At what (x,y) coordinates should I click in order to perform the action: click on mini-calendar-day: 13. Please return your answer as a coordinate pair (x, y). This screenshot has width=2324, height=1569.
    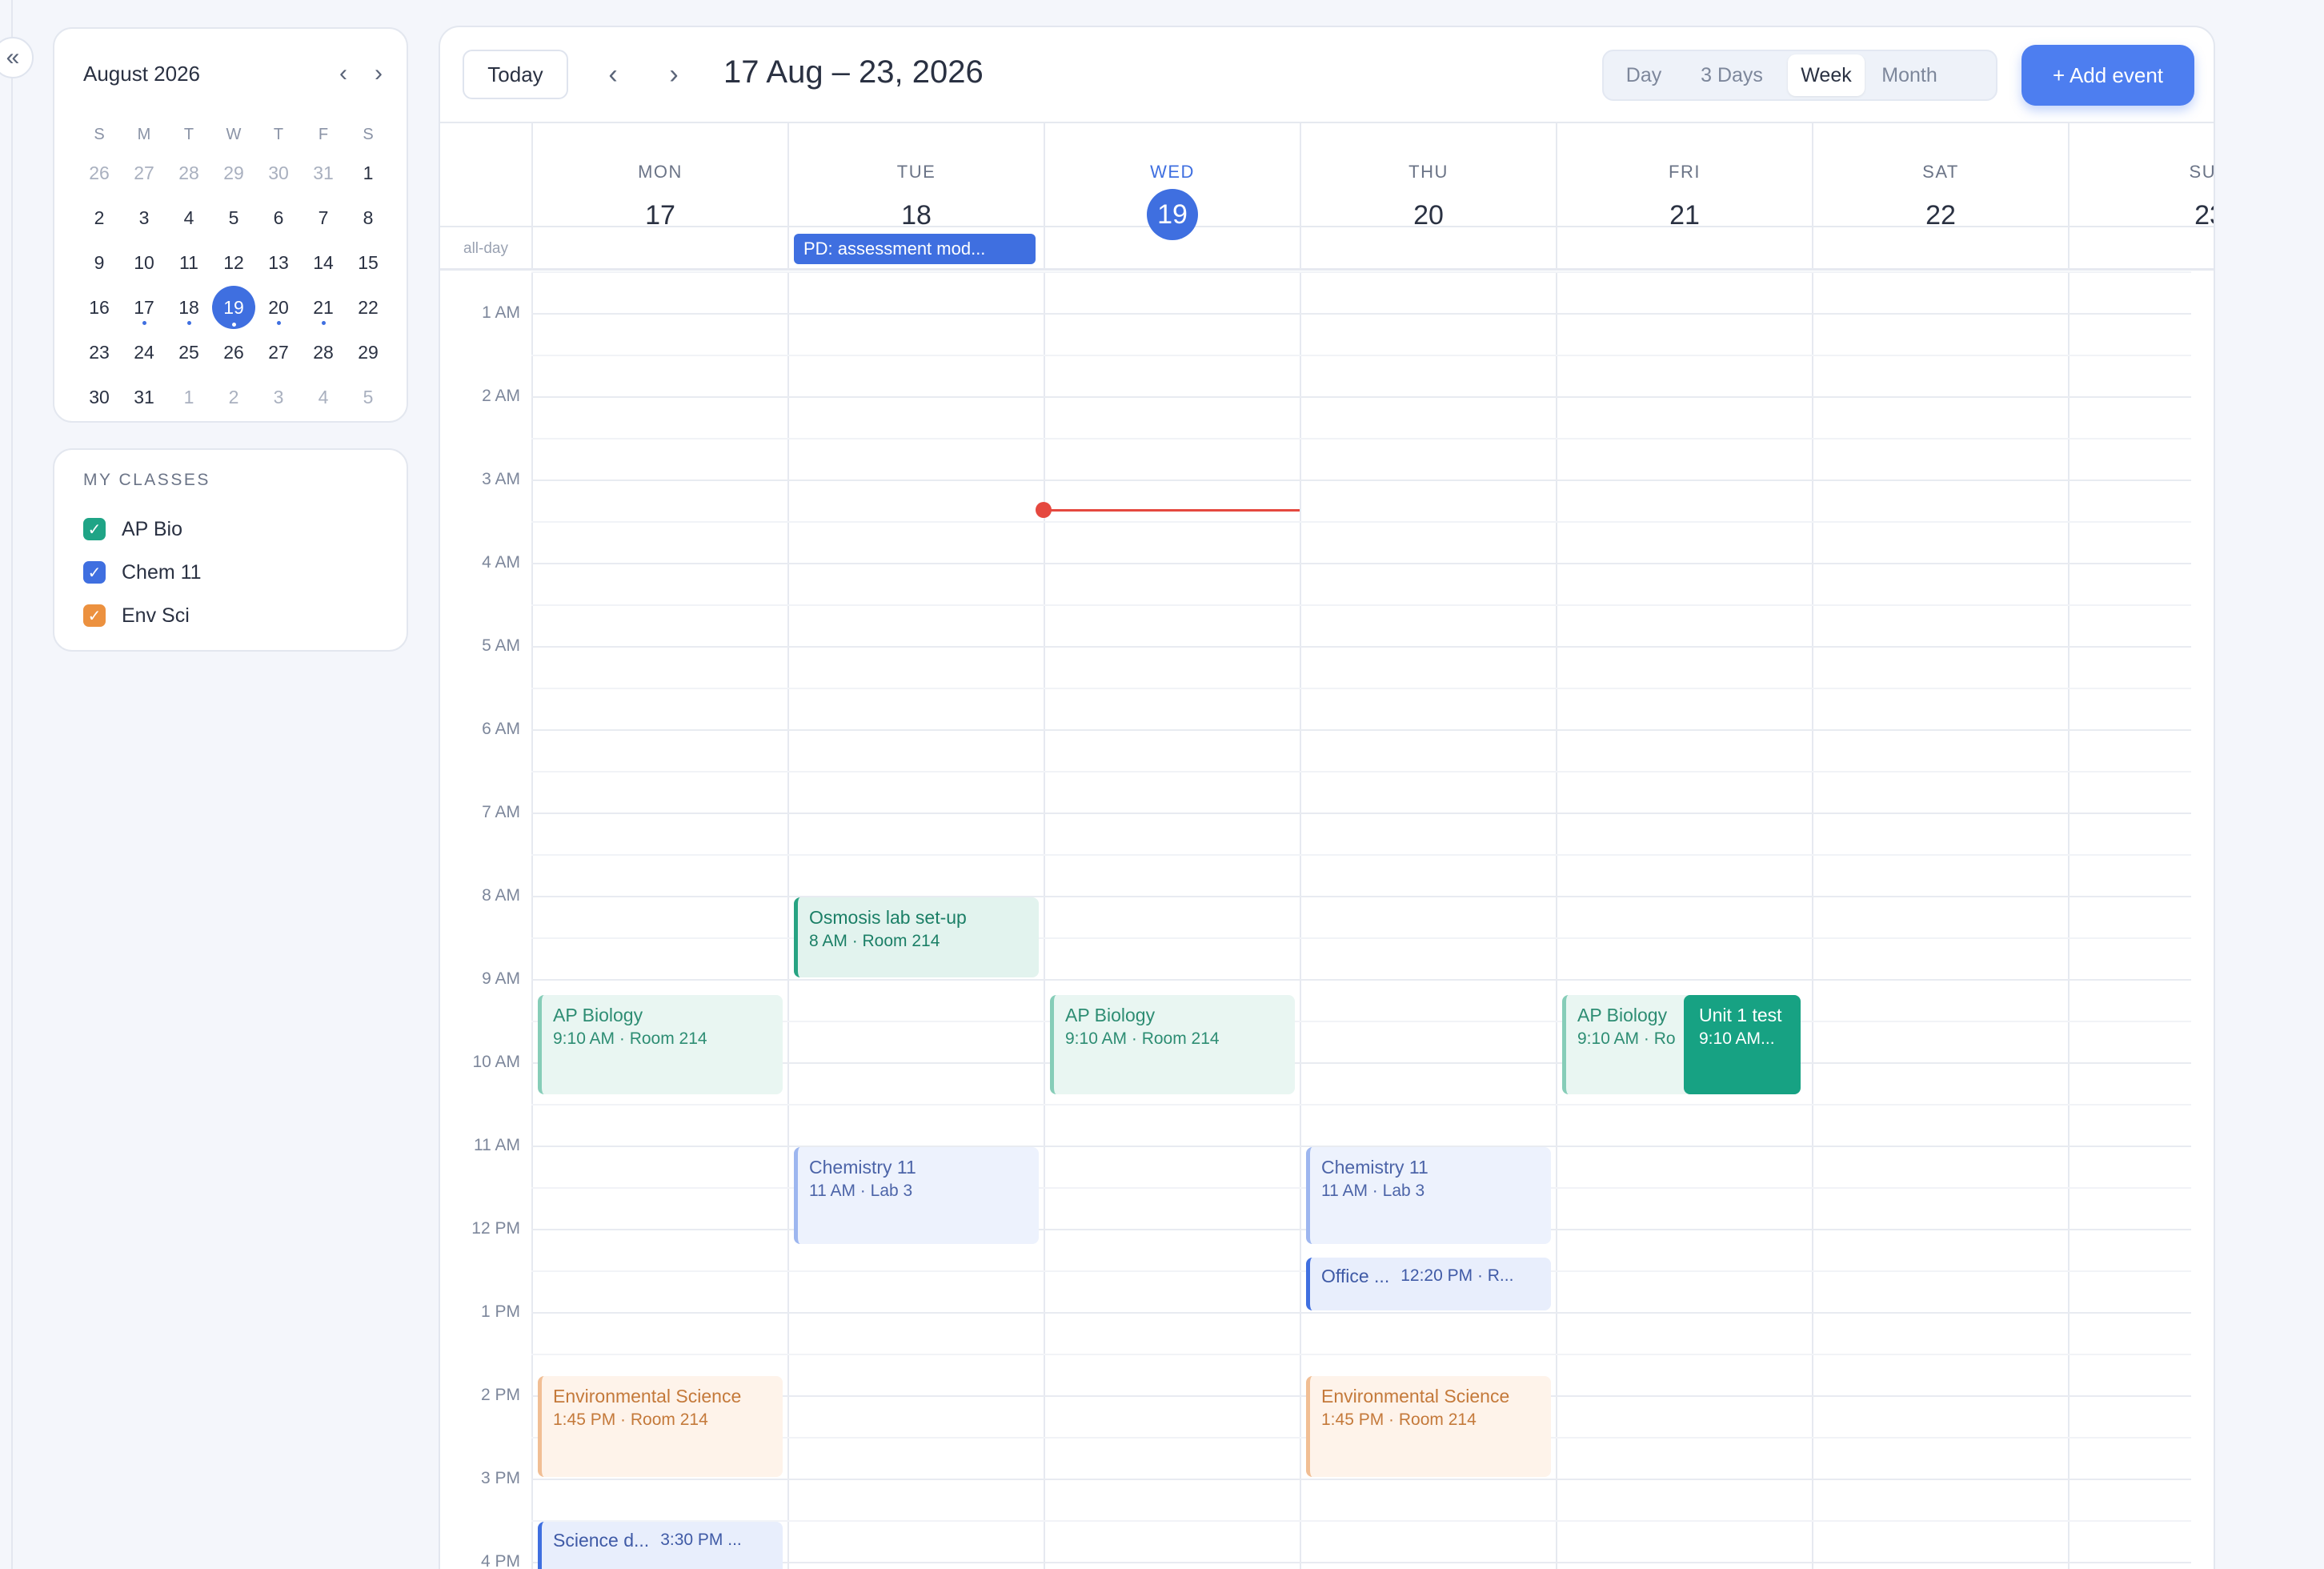
    Looking at the image, I should click on (278, 262).